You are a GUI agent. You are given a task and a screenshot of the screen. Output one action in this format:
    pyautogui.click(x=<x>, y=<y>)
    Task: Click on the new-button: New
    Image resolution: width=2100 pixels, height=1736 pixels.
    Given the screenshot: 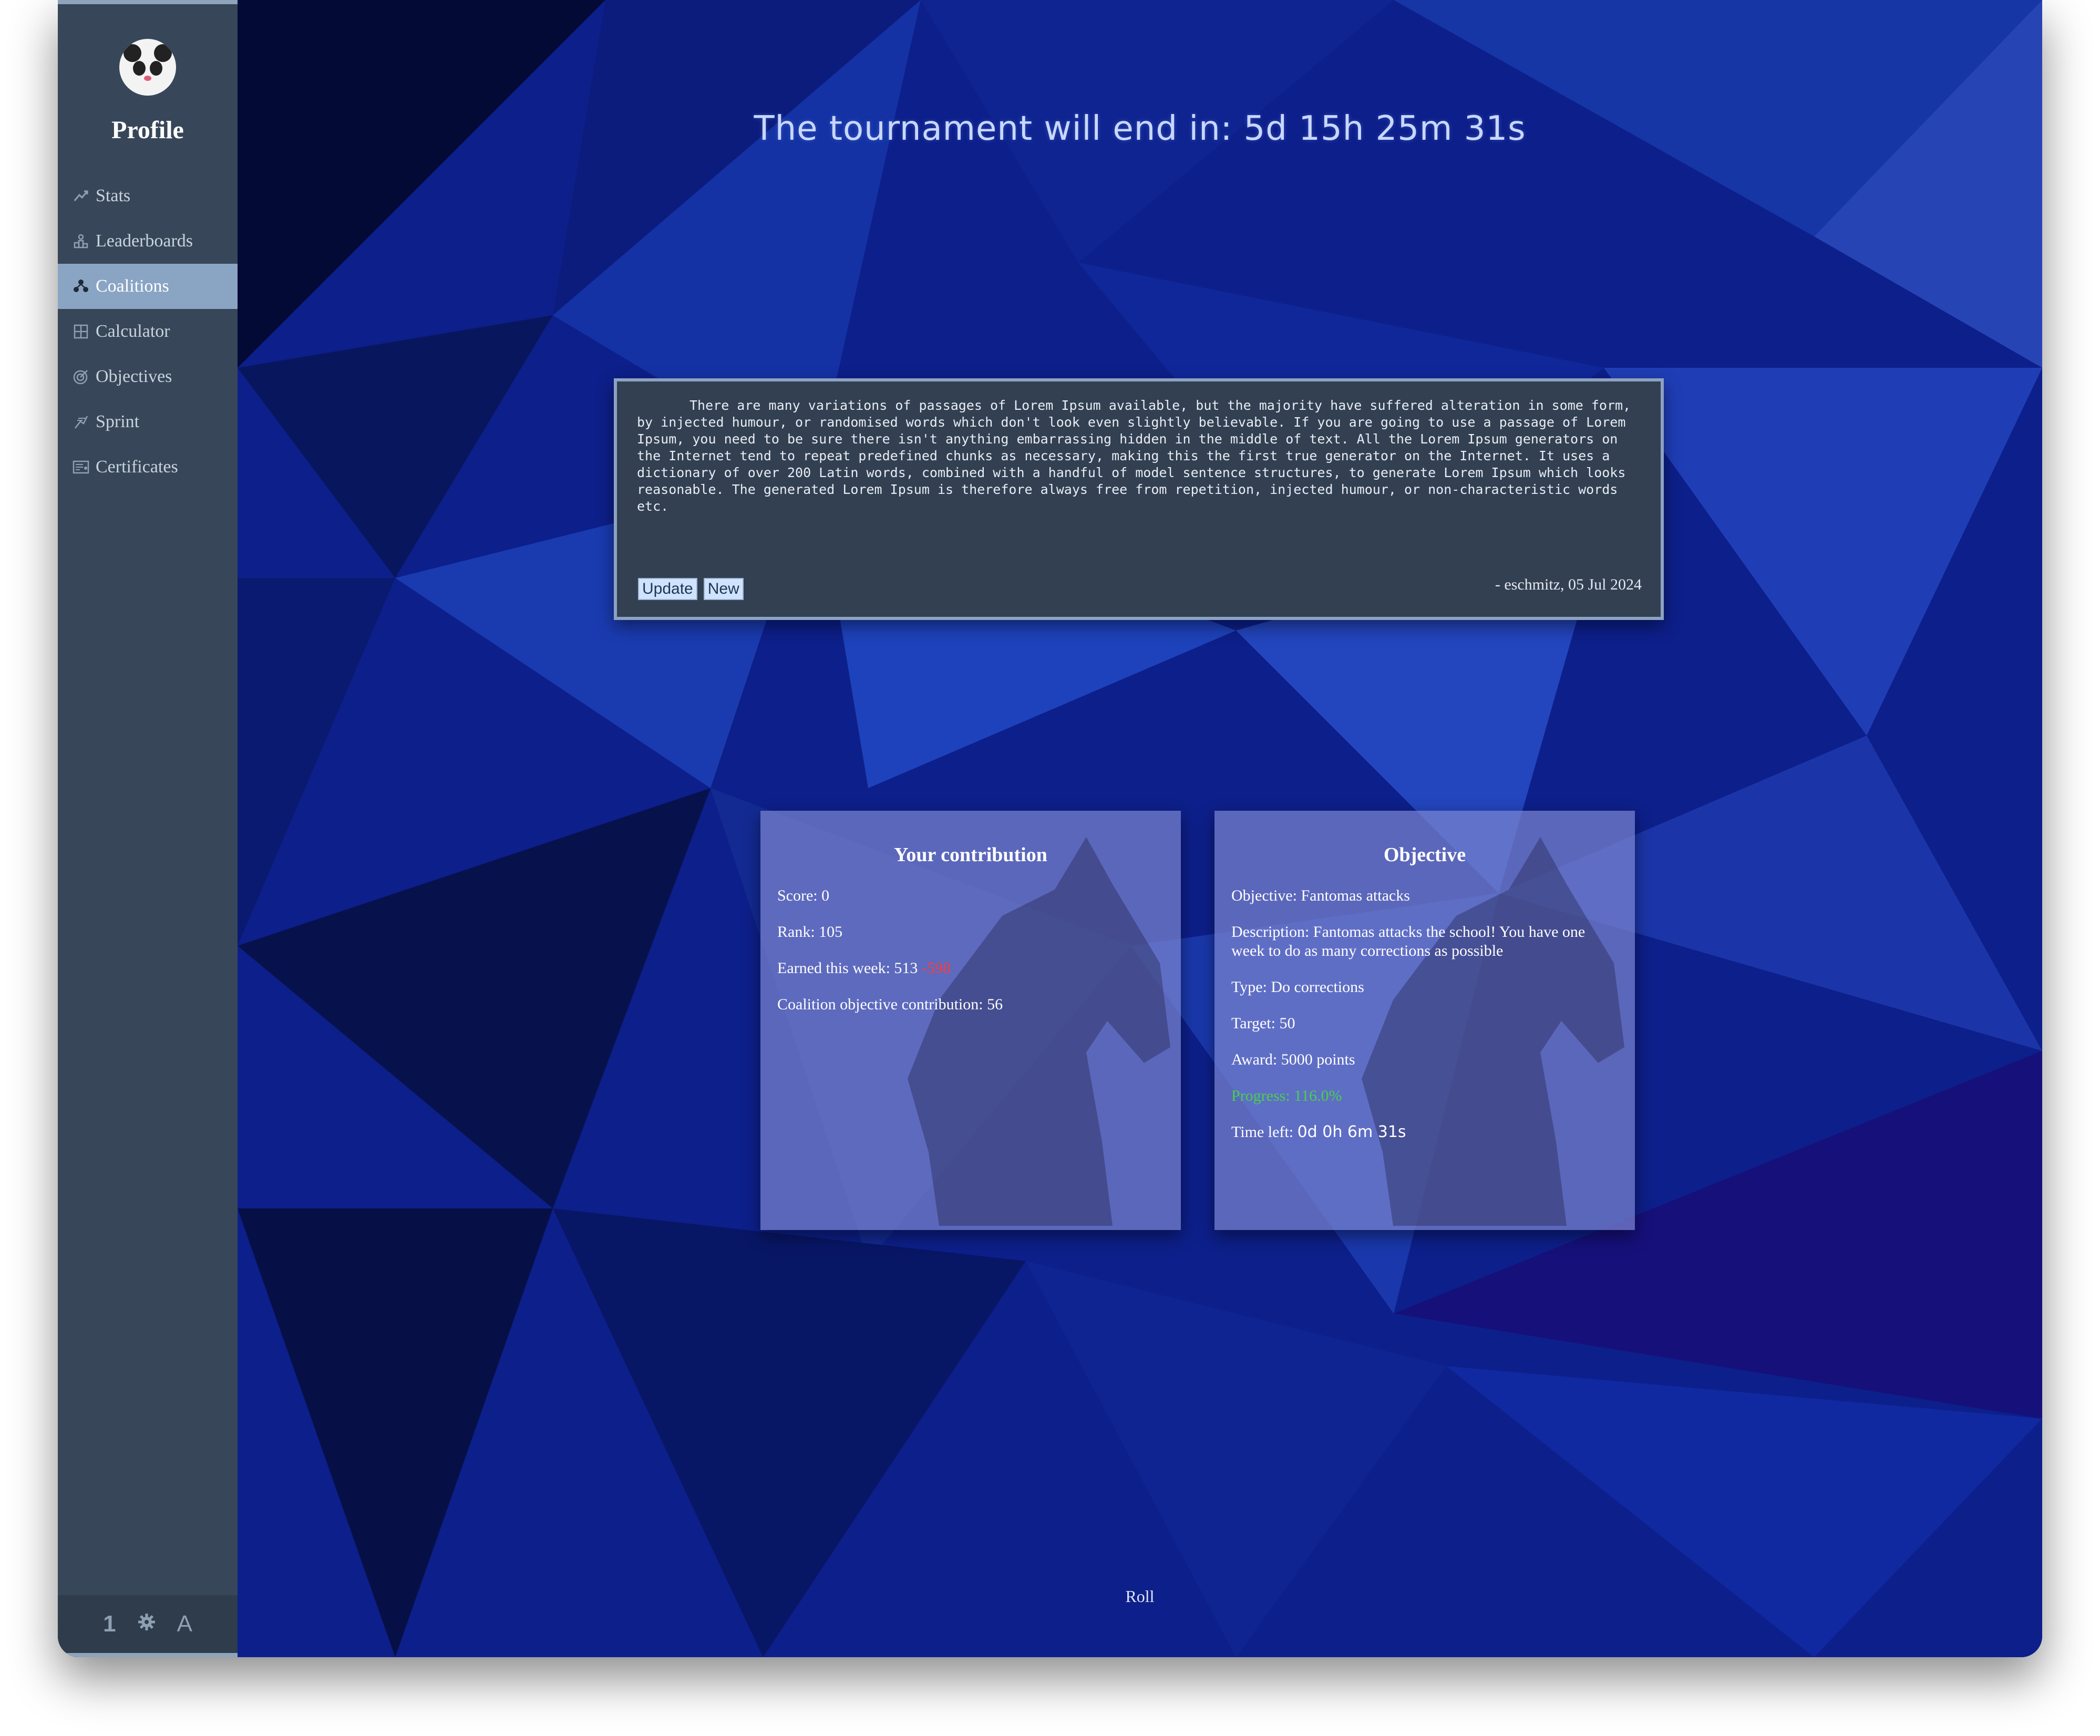 What is the action you would take?
    pyautogui.click(x=723, y=589)
    